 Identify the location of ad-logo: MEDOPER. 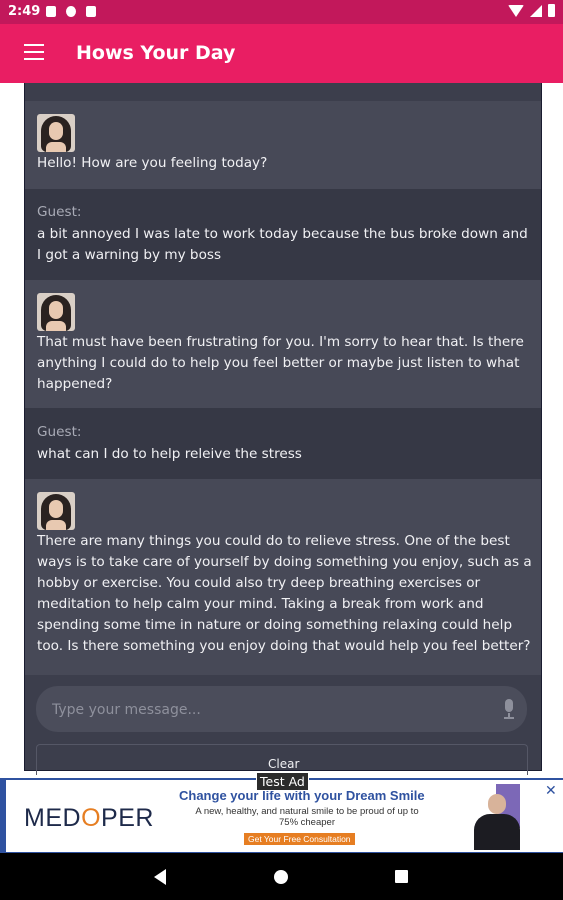
(89, 818).